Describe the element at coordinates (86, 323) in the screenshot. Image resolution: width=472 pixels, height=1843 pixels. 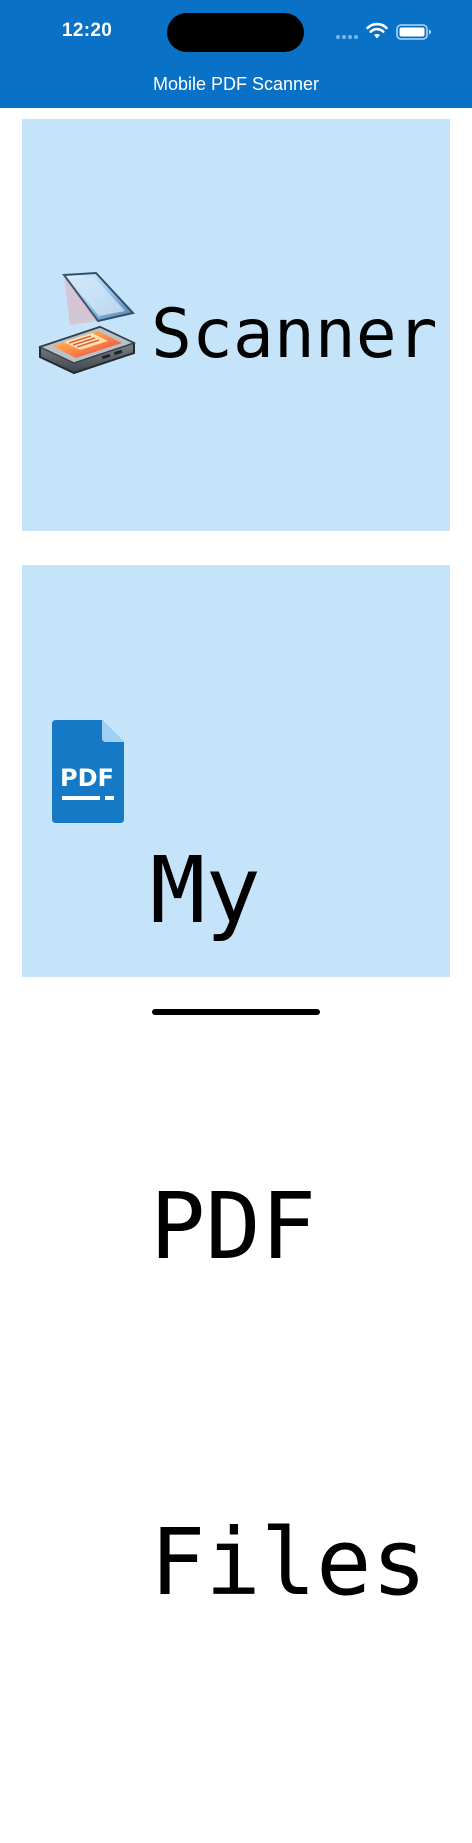
I see `flatbed-scanner-icon` at that location.